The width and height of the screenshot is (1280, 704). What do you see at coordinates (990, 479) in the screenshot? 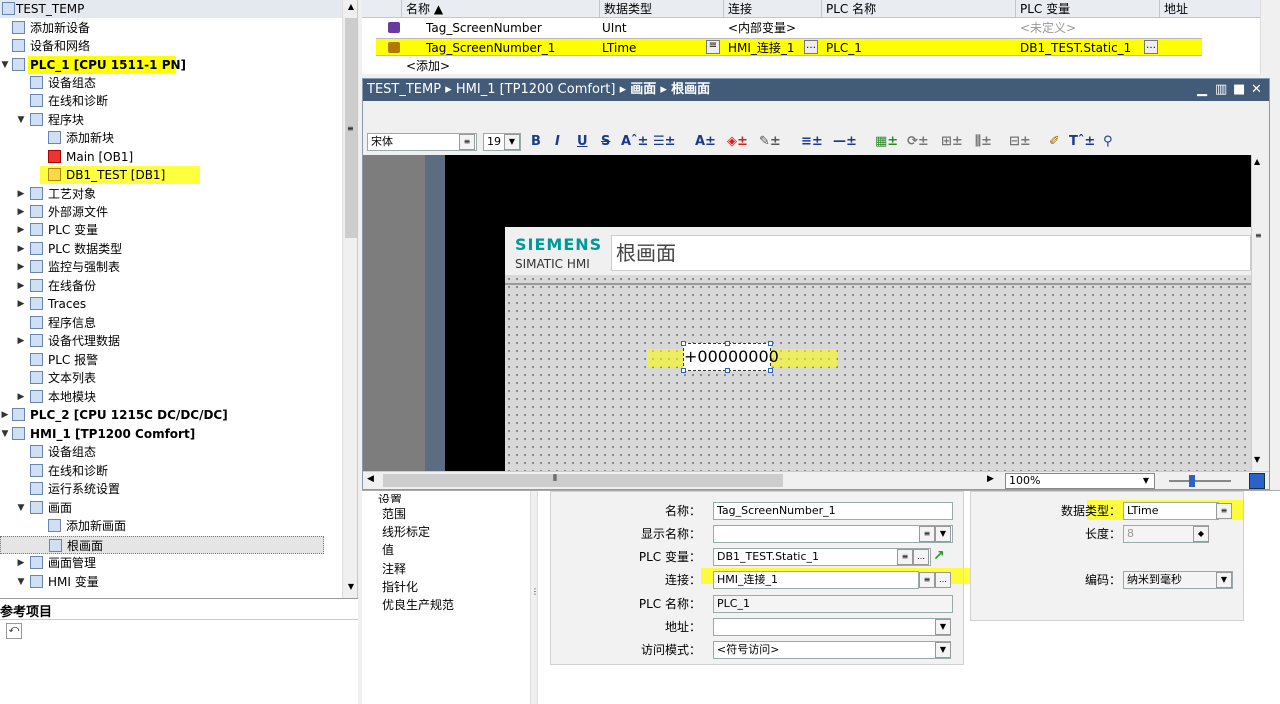
I see `scroll-right-icon: ▶` at bounding box center [990, 479].